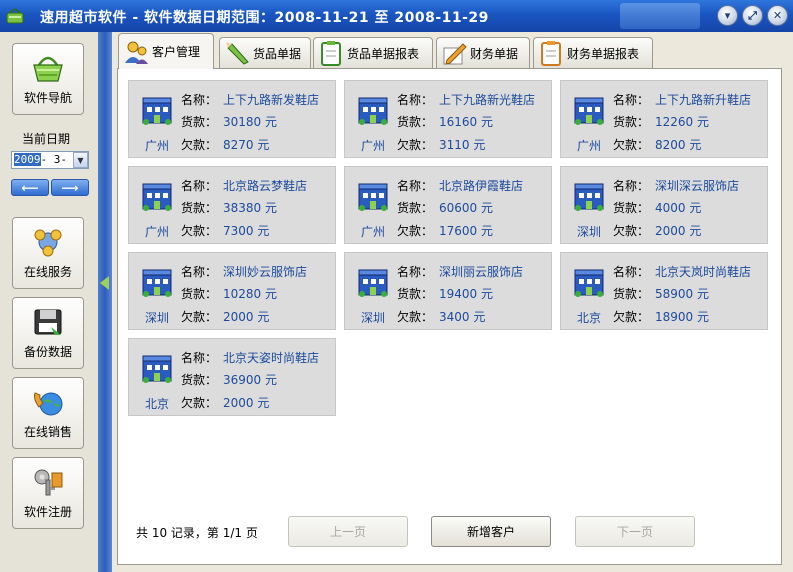  I want to click on customer-icon, so click(136, 52).